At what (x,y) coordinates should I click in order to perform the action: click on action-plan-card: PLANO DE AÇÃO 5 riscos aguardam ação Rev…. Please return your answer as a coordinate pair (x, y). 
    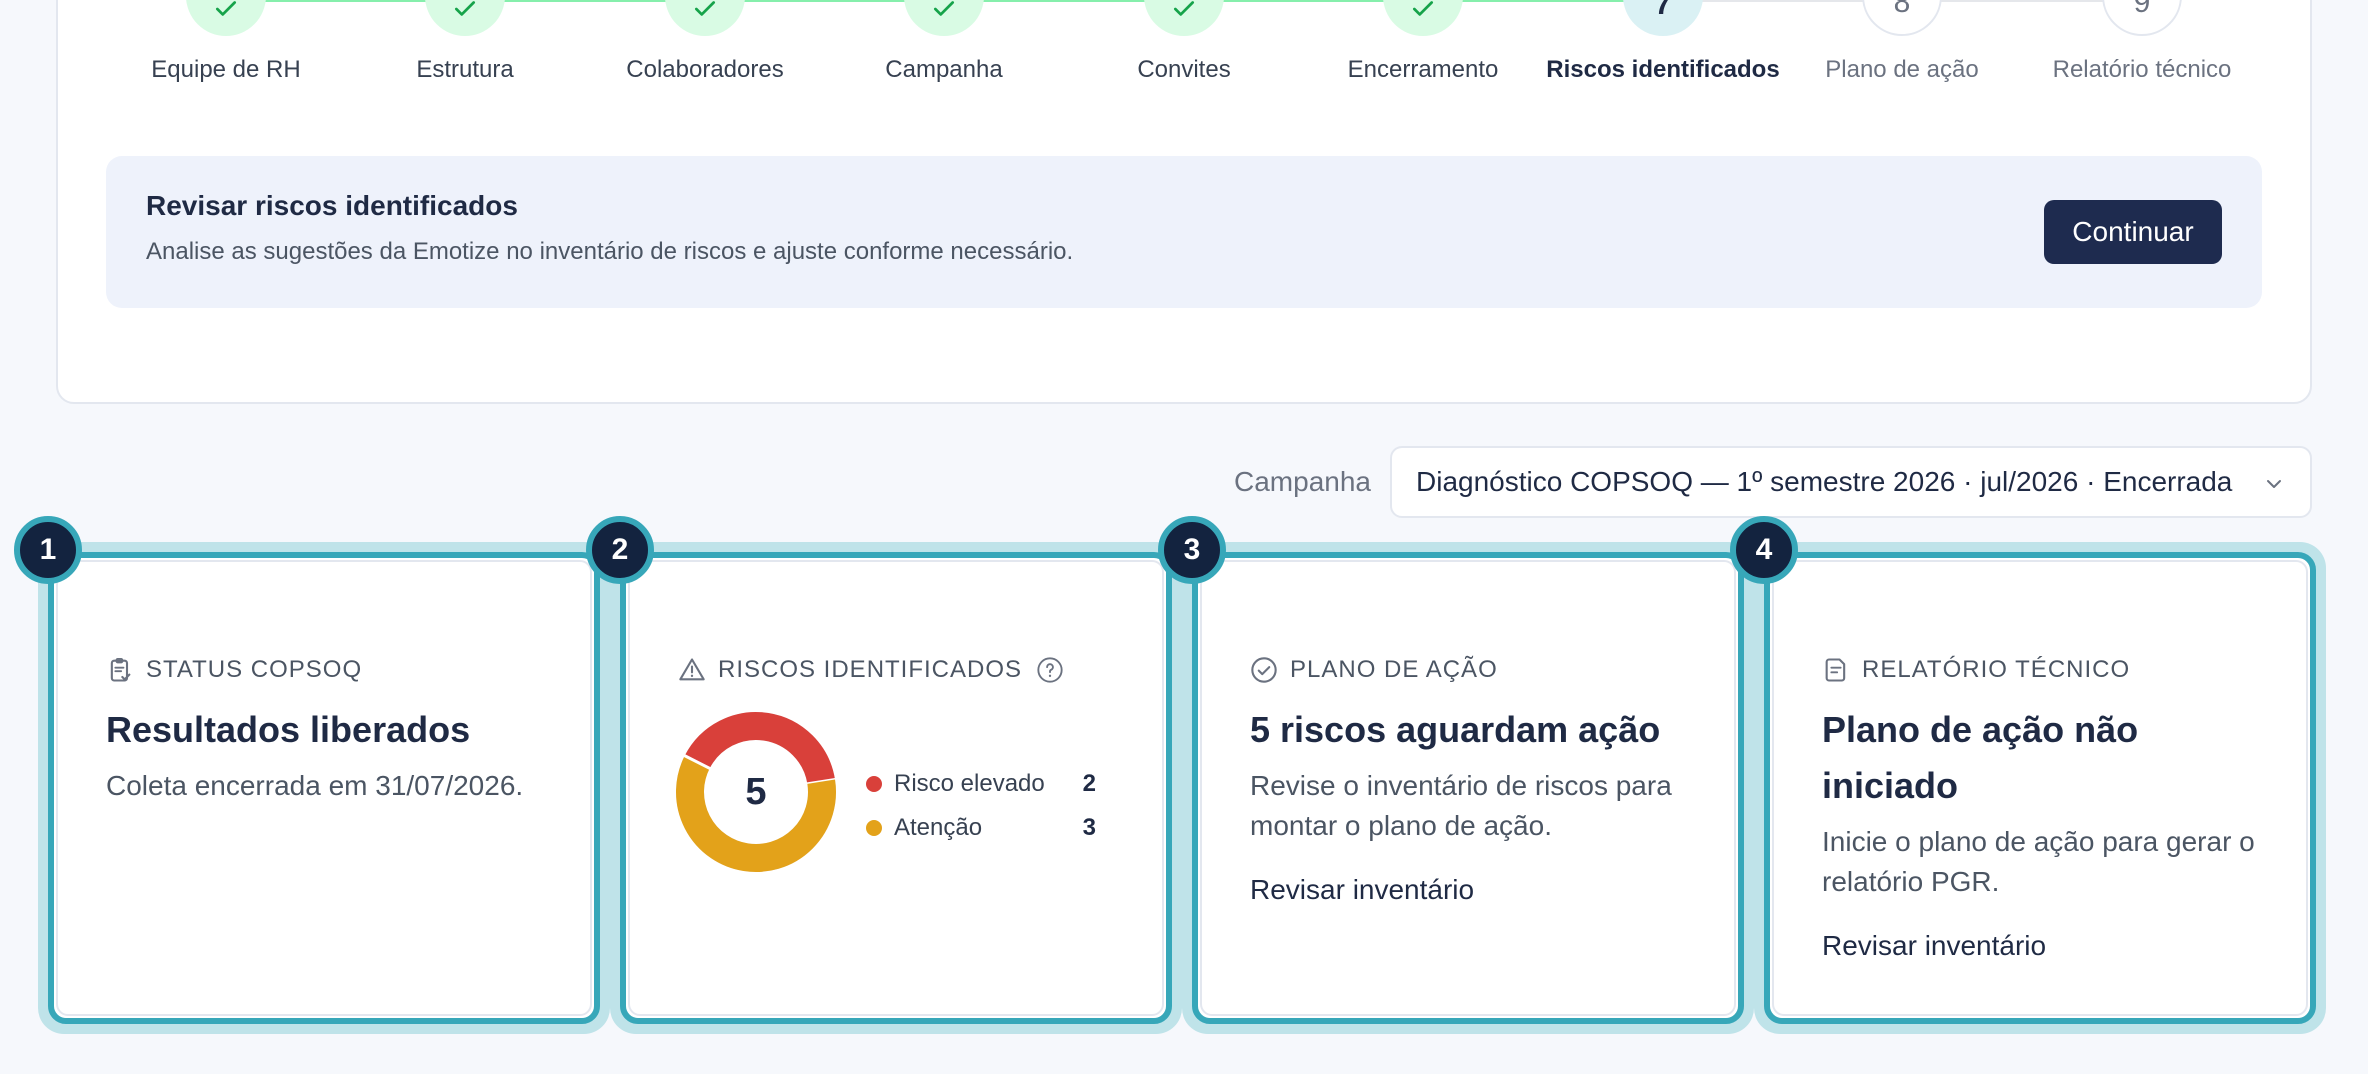
    Looking at the image, I should click on (1468, 788).